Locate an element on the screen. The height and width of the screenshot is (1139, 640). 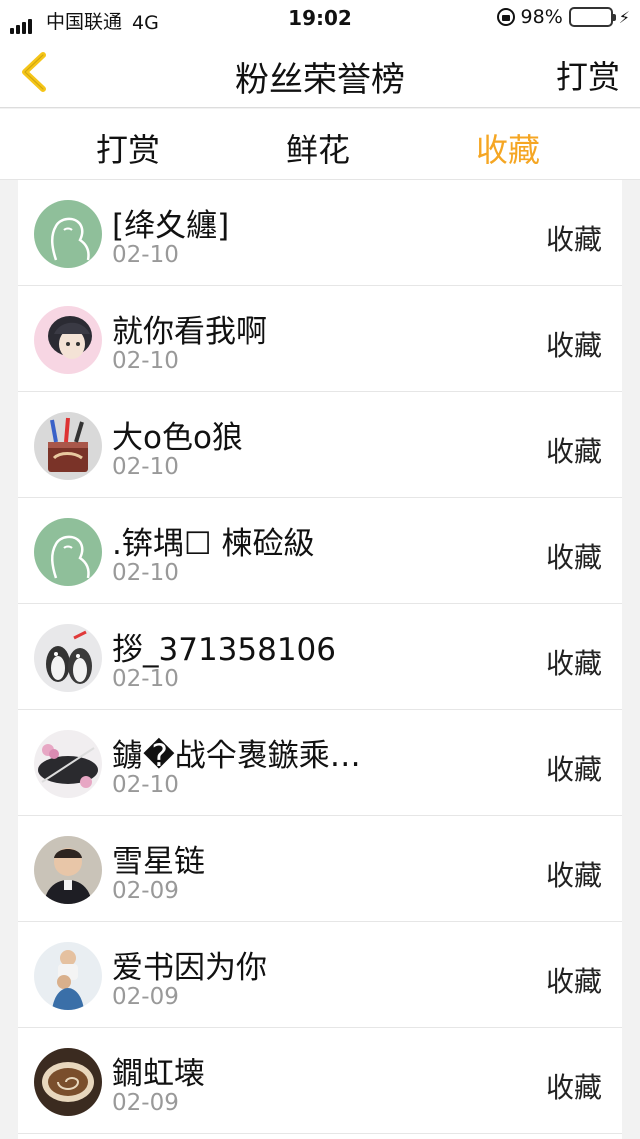
battery-icon is located at coordinates (592, 17).